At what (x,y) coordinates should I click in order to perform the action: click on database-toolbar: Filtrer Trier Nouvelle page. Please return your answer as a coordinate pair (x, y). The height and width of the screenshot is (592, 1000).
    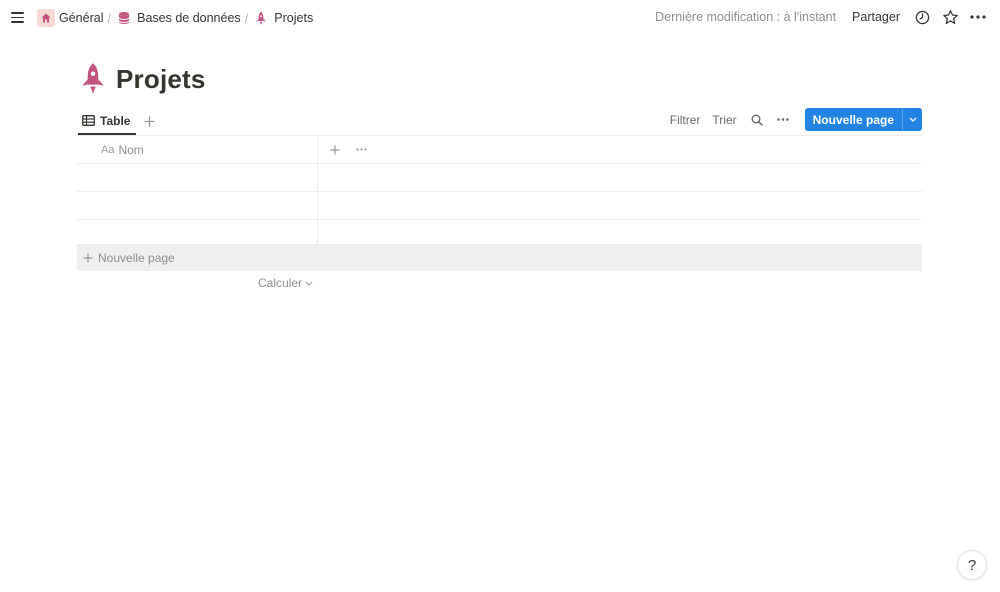
    Looking at the image, I should click on (796, 119).